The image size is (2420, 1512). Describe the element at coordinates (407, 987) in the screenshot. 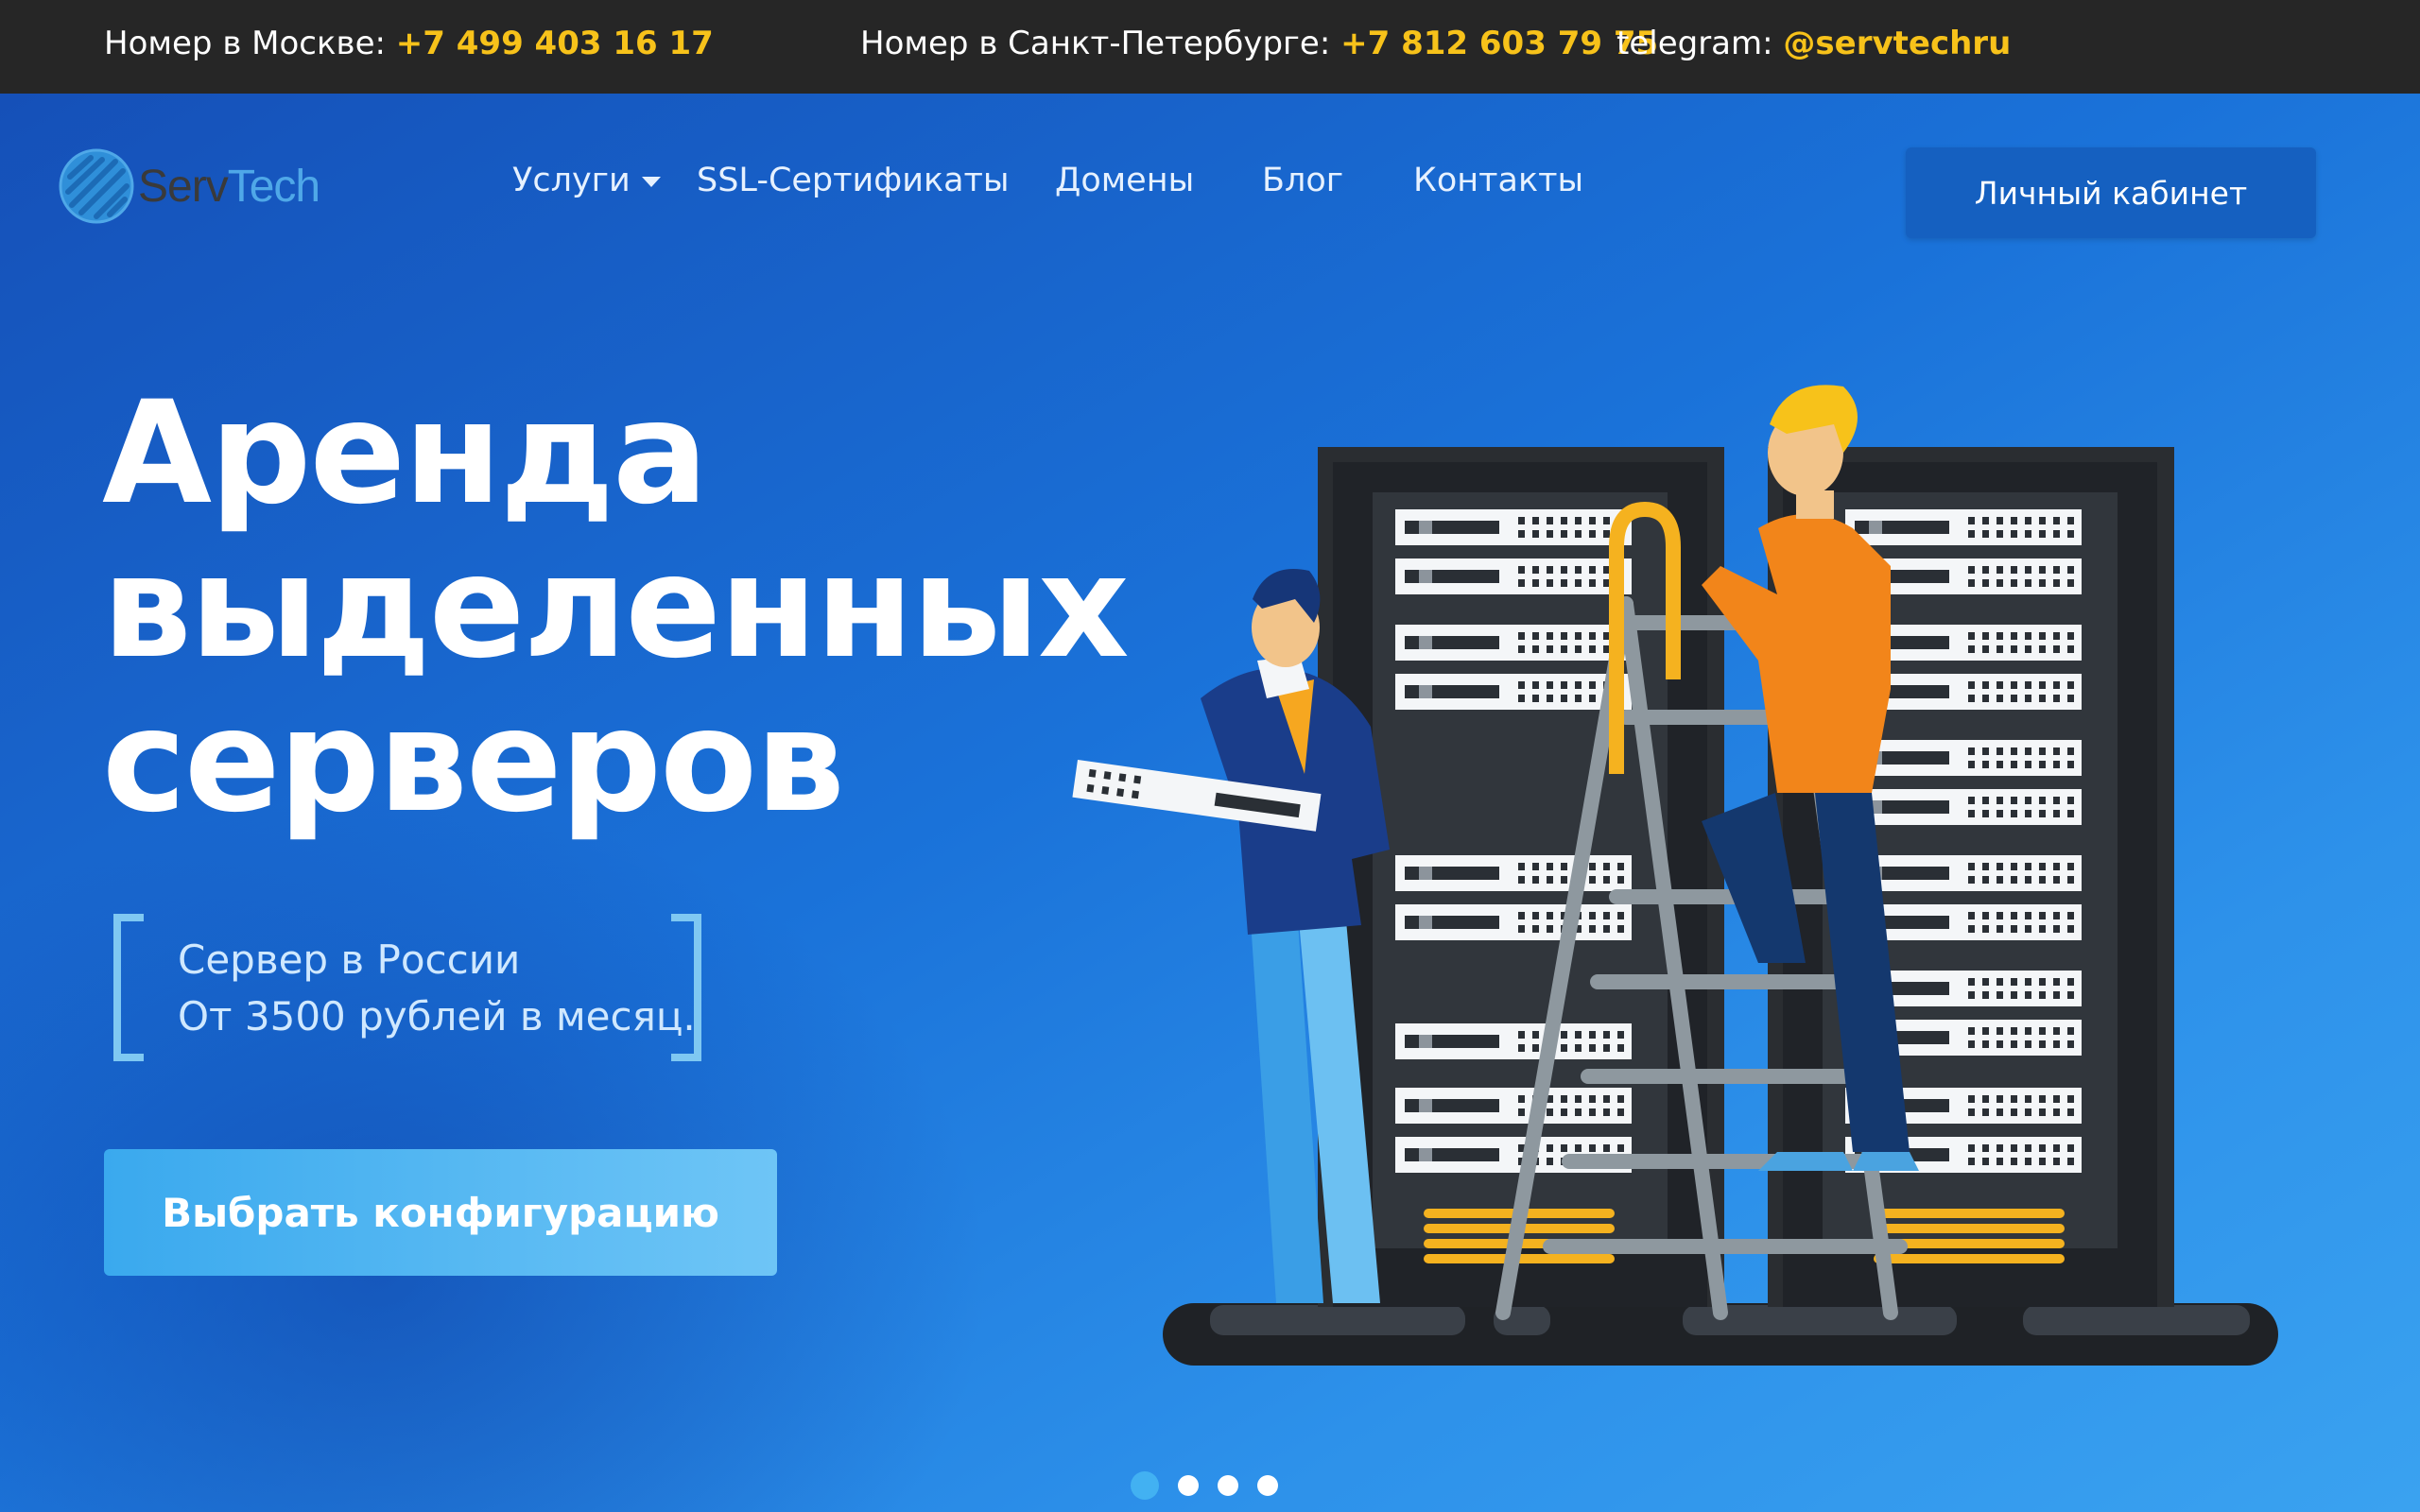

I see `tagline-box: Сервер в России От 3500 рублей в месяц.` at that location.